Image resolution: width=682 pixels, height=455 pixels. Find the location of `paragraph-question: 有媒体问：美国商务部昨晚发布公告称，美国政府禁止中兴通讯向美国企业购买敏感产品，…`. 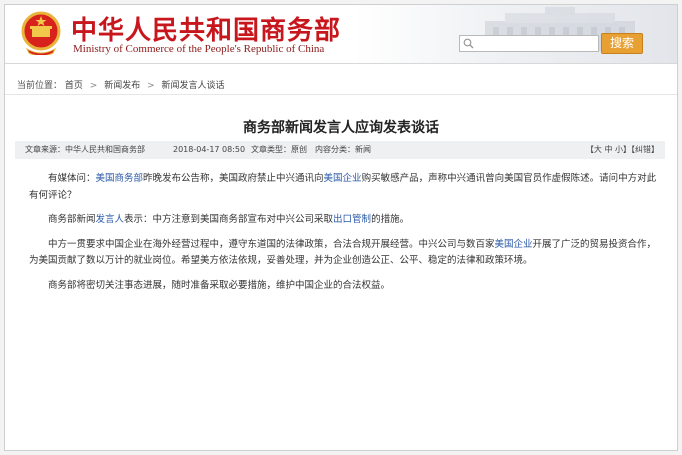

paragraph-question: 有媒体问：美国商务部昨晚发布公告称，美国政府禁止中兴通讯向美国企业购买敏感产品，… is located at coordinates (343, 187).